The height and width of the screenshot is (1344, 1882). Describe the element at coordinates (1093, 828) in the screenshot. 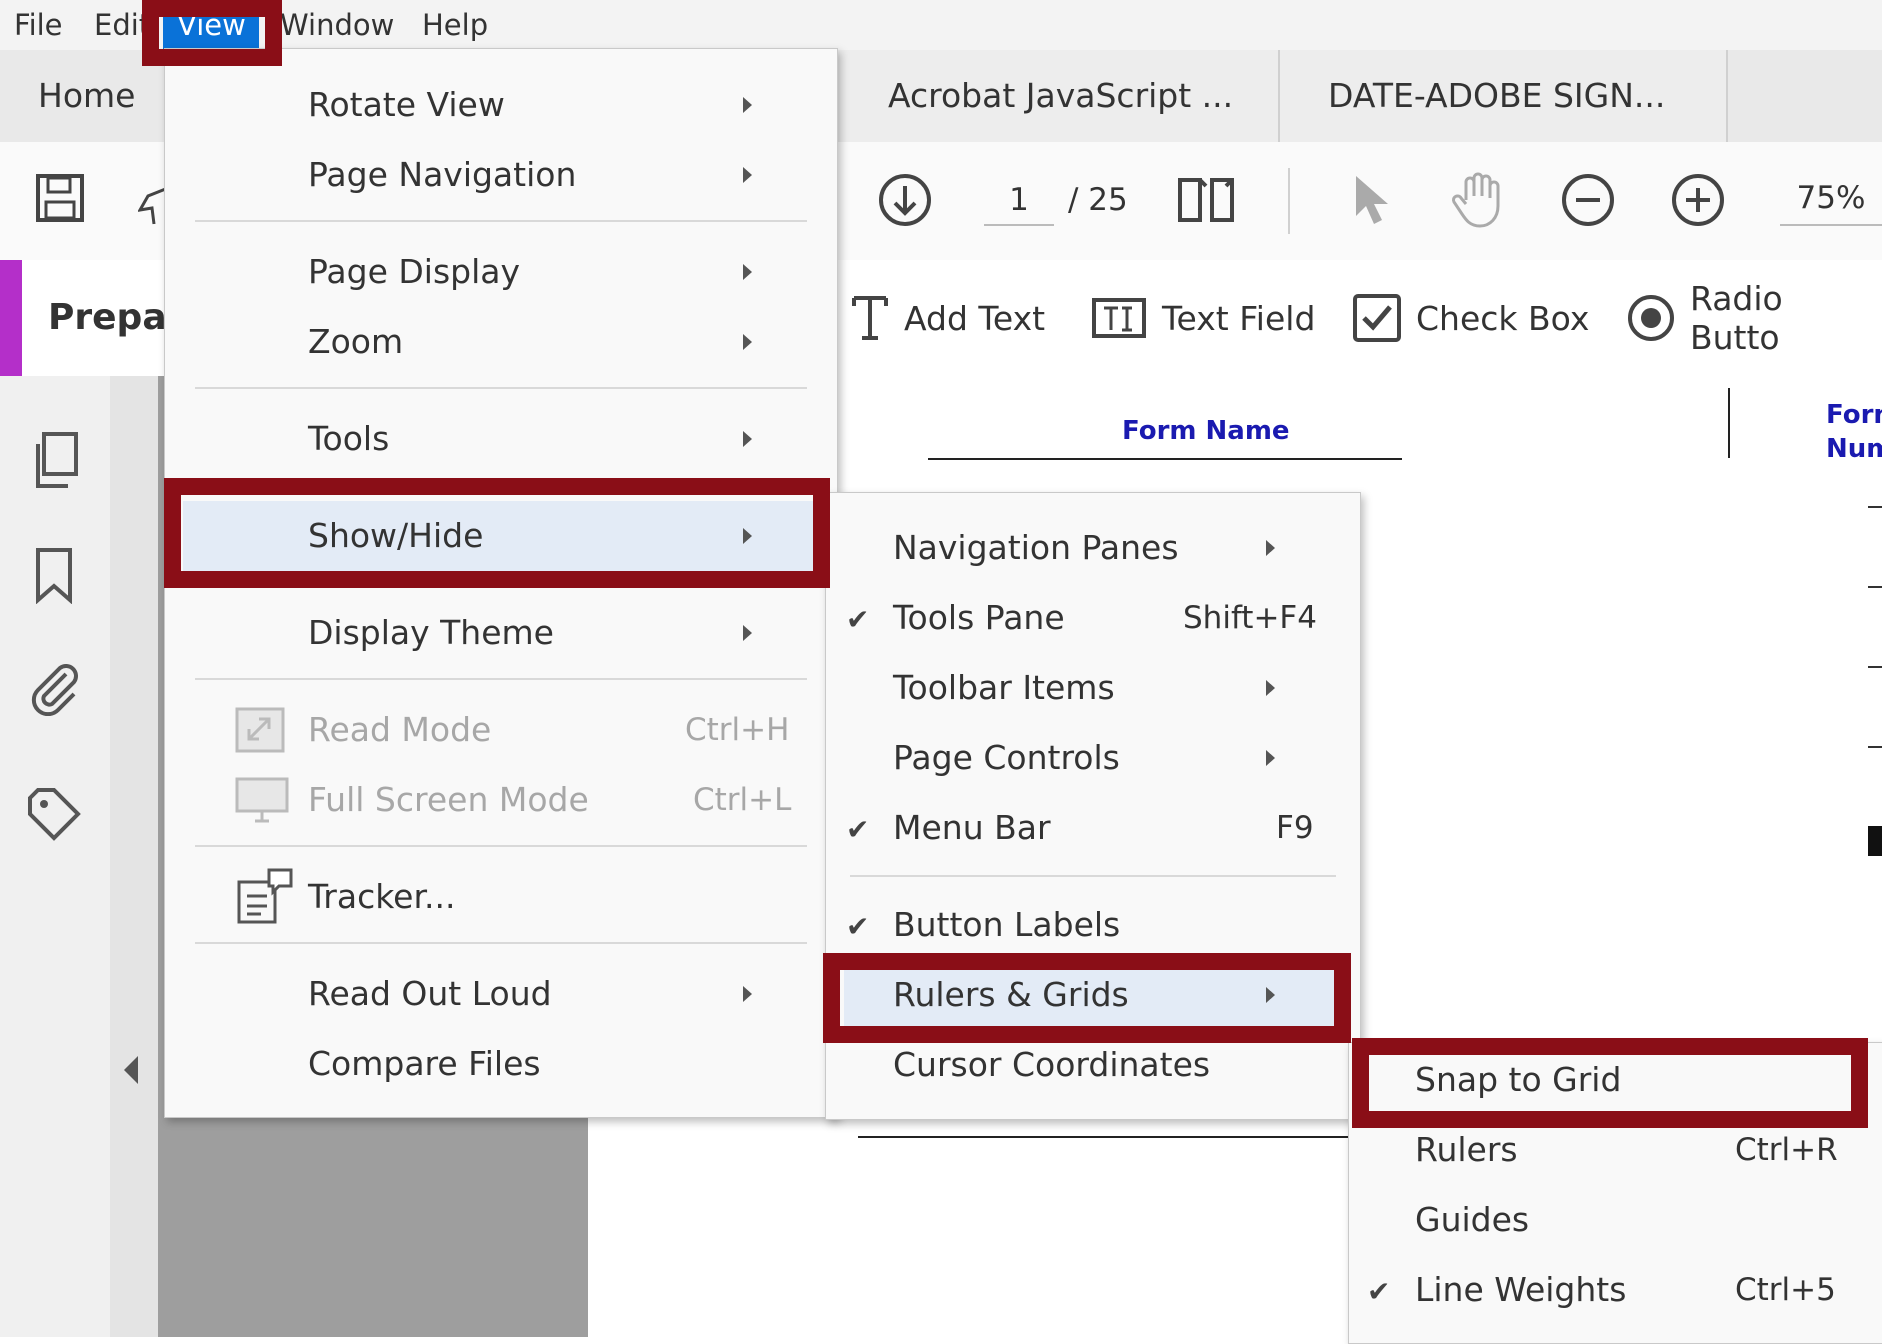

I see `menu-item-menu-bar: ✔ Menu Bar F9` at that location.